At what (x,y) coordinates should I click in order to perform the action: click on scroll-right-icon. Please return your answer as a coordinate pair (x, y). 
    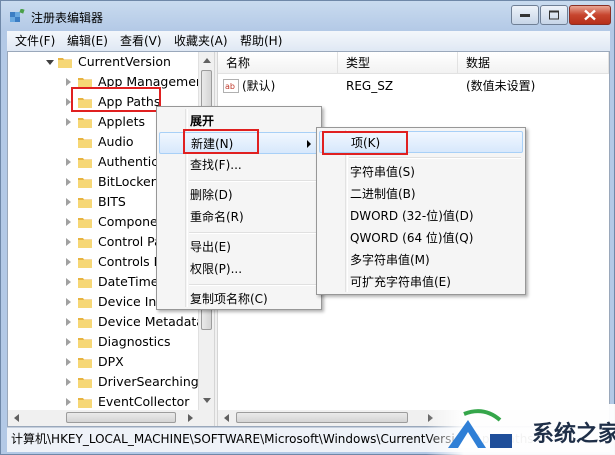
    Looking at the image, I should click on (190, 418).